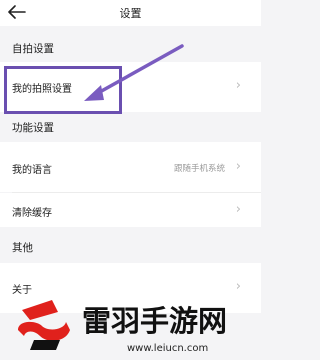  What do you see at coordinates (168, 348) in the screenshot?
I see `watermark-url: www.leiucn.com` at bounding box center [168, 348].